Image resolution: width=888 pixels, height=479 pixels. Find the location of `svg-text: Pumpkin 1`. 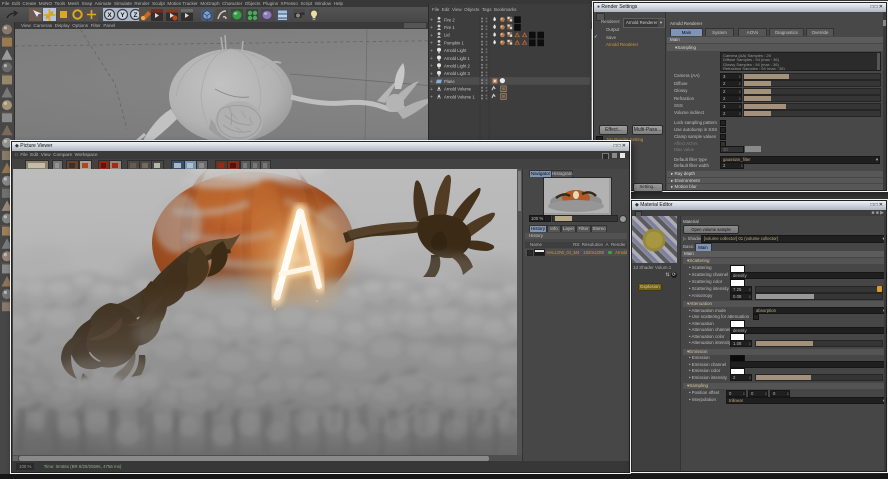

svg-text: Pumpkin 1 is located at coordinates (454, 42).